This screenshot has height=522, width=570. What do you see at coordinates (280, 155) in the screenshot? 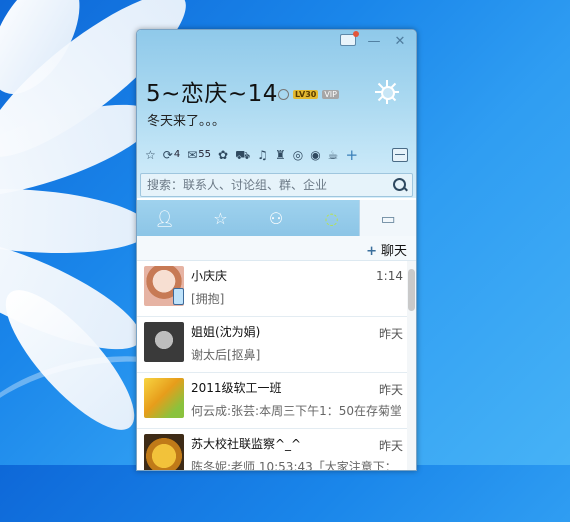
I see `bag-icon: ♜` at bounding box center [280, 155].